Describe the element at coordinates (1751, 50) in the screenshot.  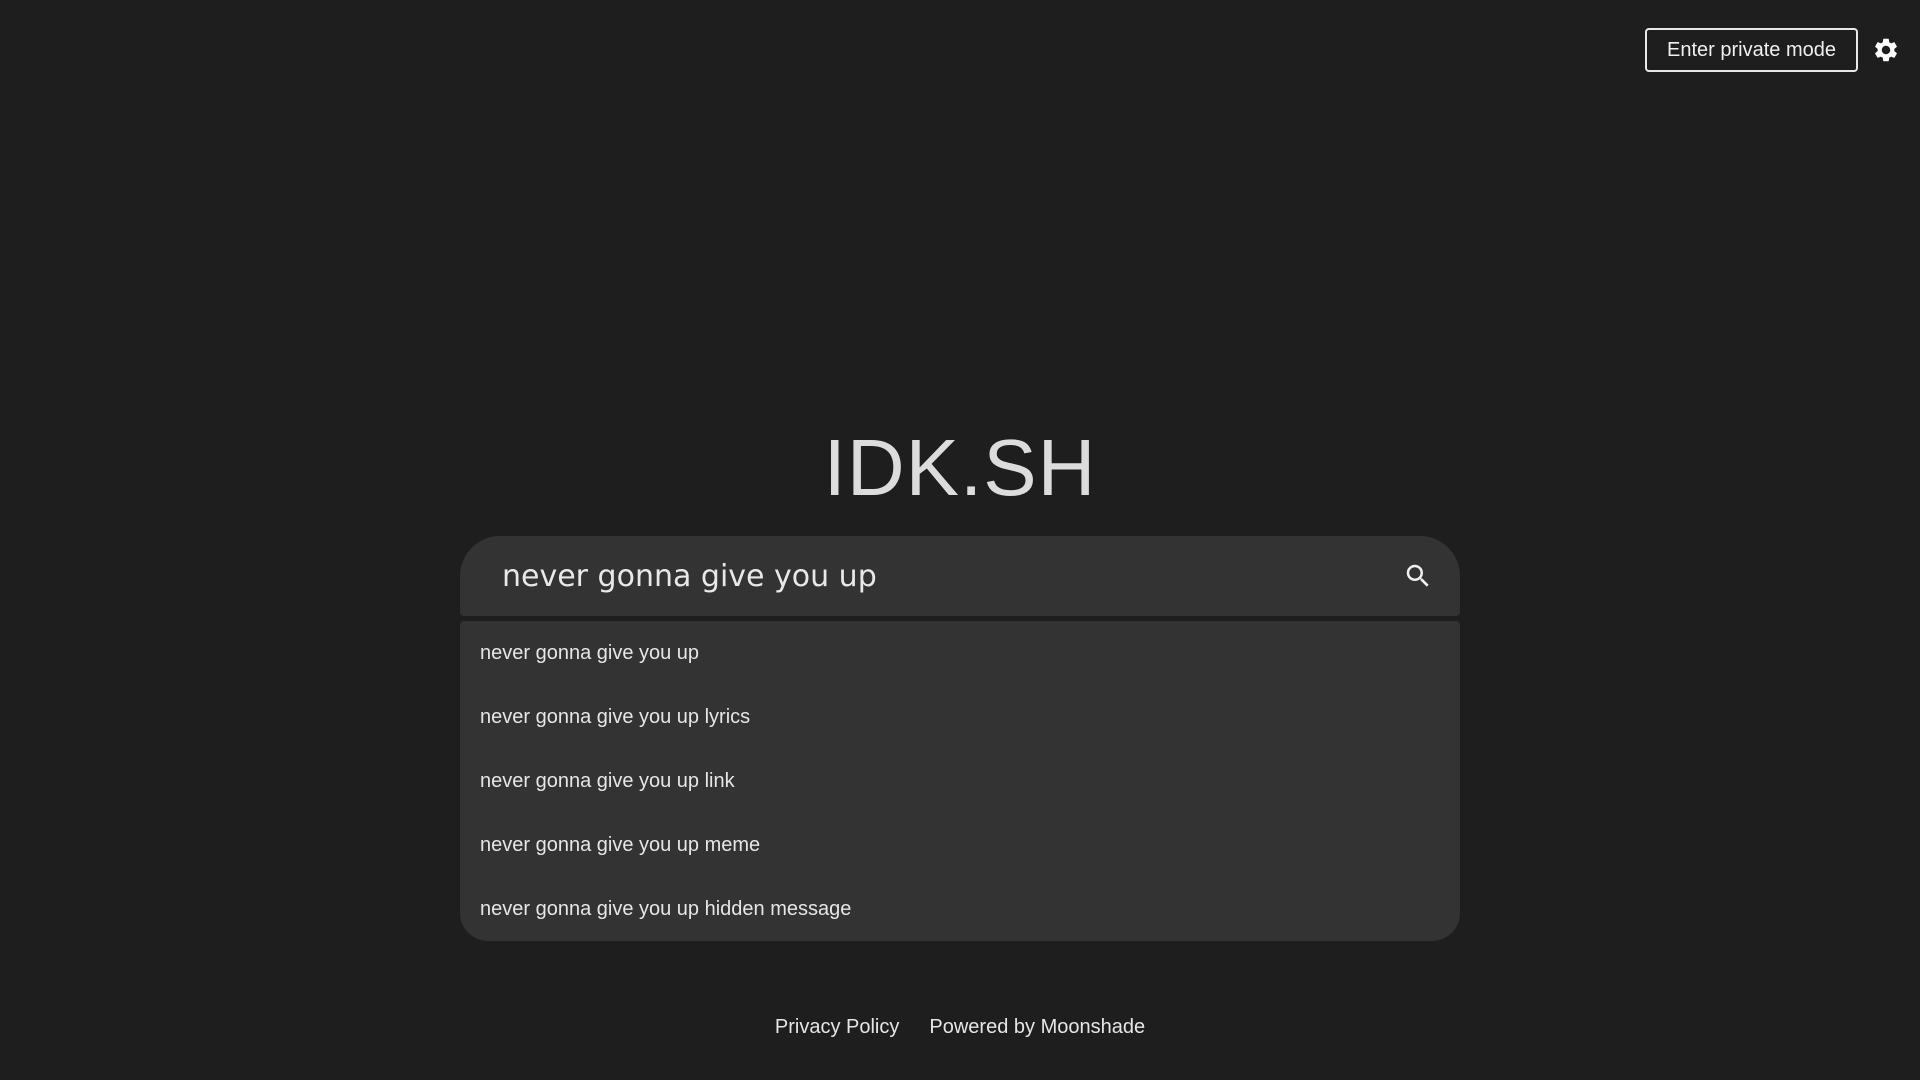
I see `enter-private-mode-button: Enter private mode` at that location.